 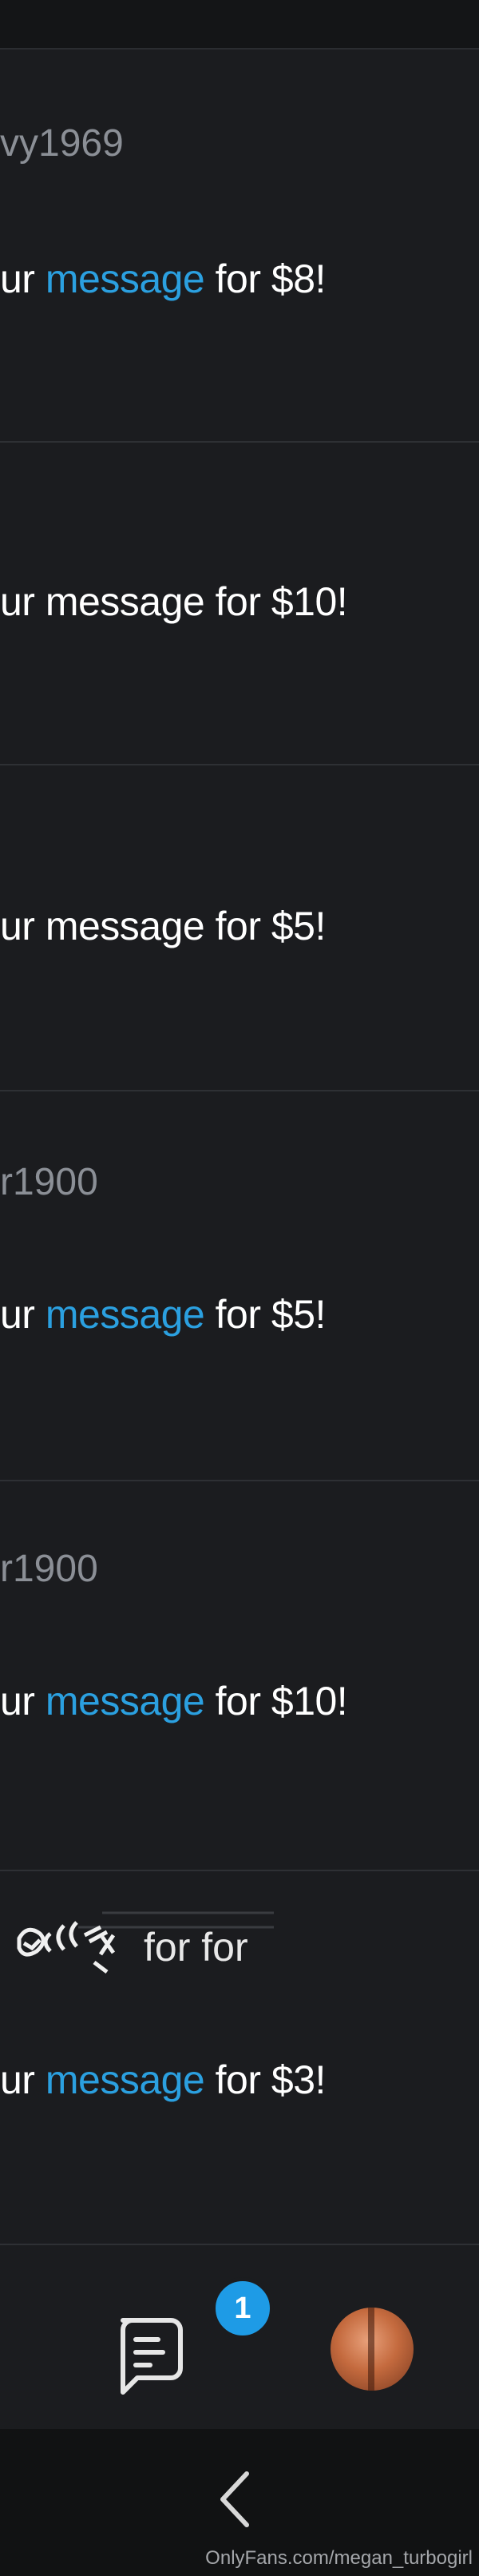 I want to click on list-item: ur message for $10!, so click(x=239, y=604).